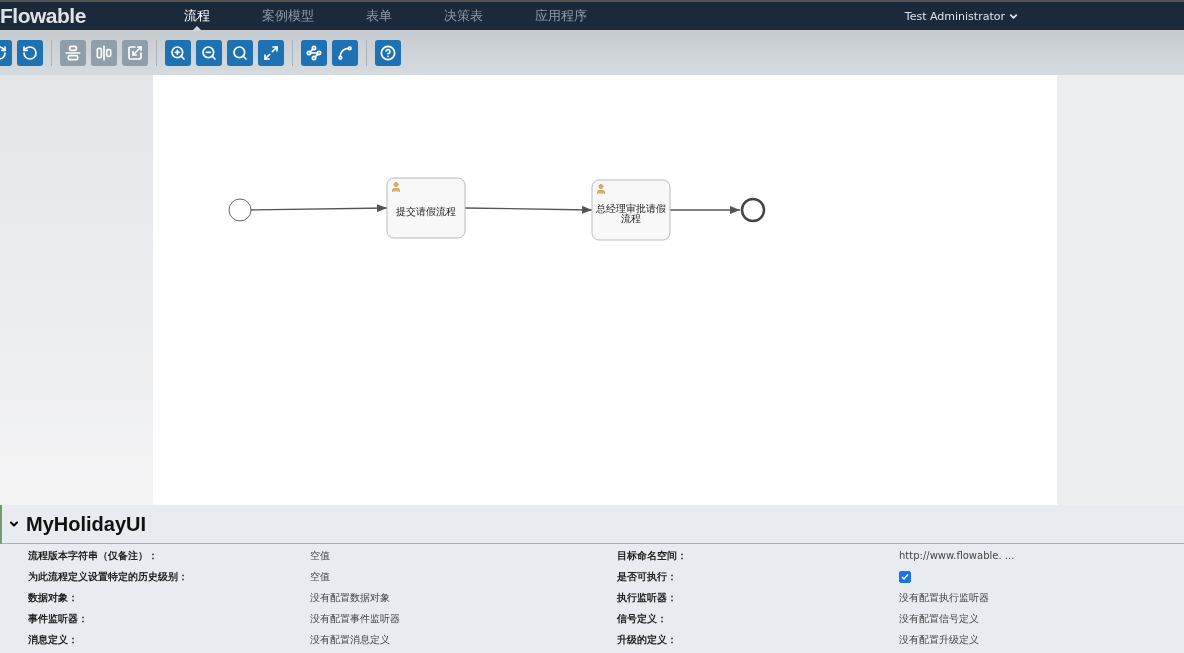 Image resolution: width=1184 pixels, height=653 pixels. What do you see at coordinates (944, 597) in the screenshot?
I see `property-value: 没有配置执行监听器` at bounding box center [944, 597].